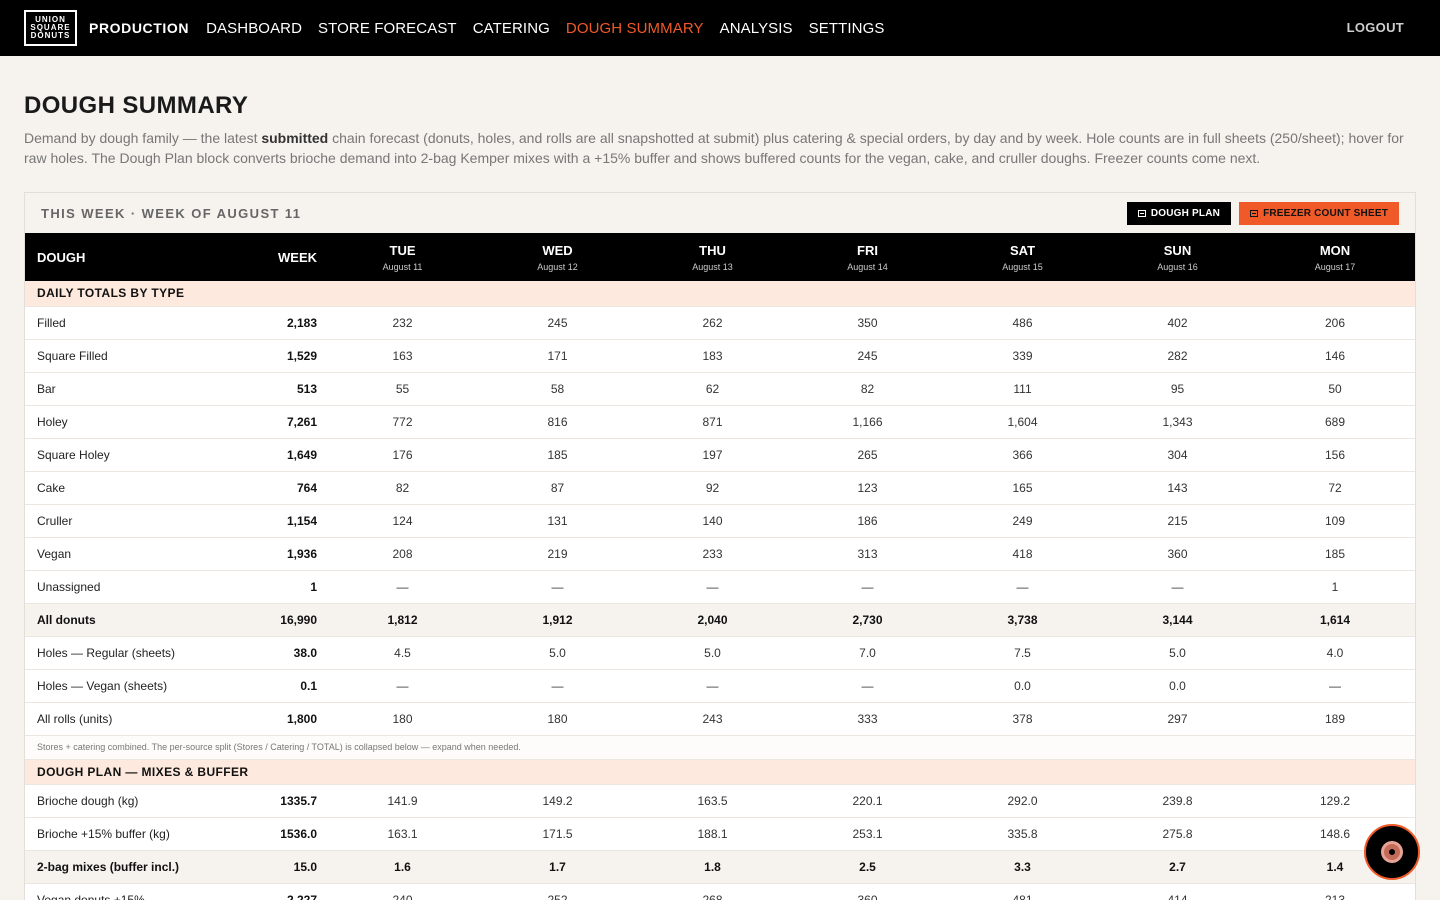  I want to click on row-day-value: 3,738, so click(1022, 620).